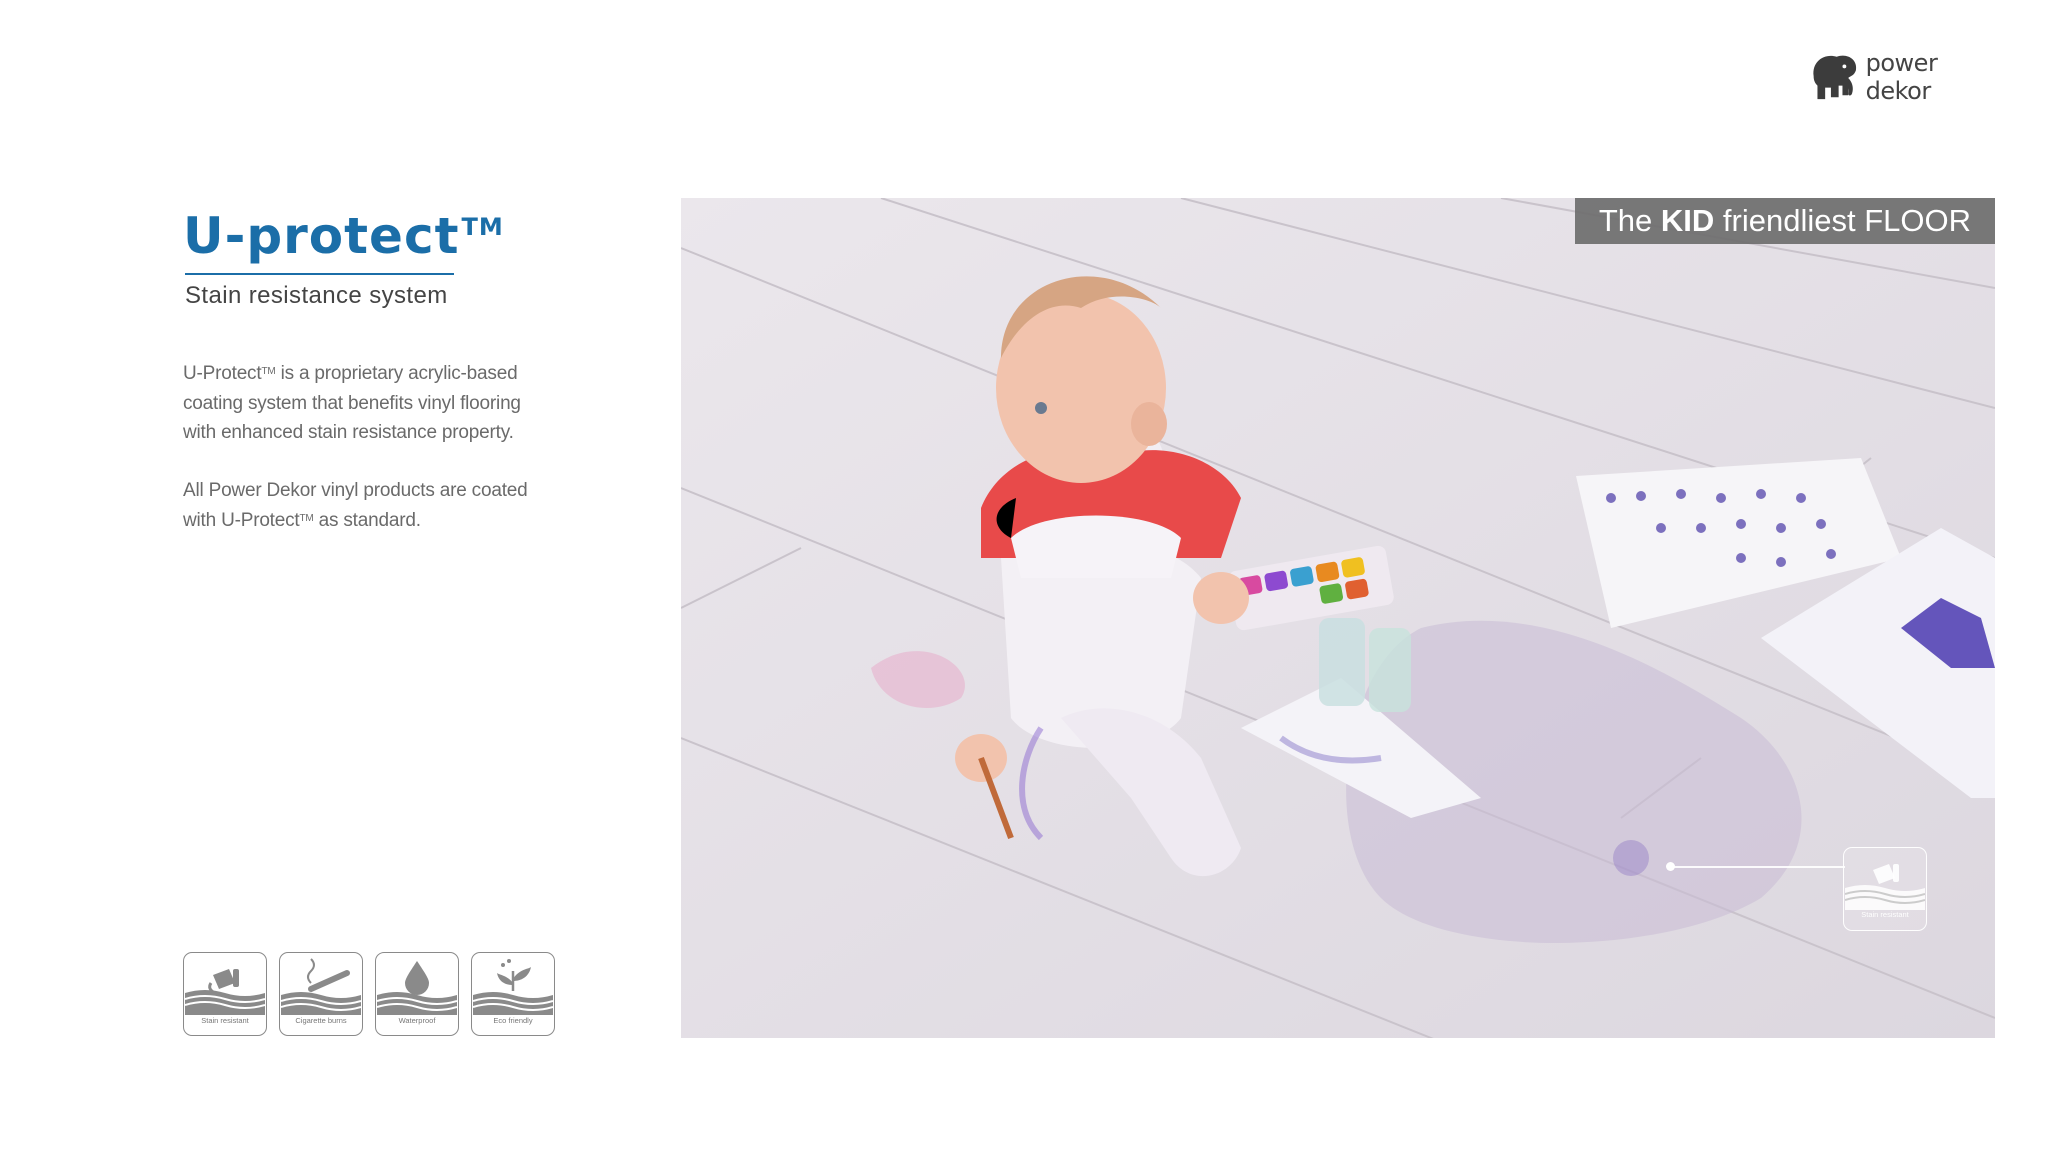  I want to click on feature-label: Waterproof, so click(417, 1020).